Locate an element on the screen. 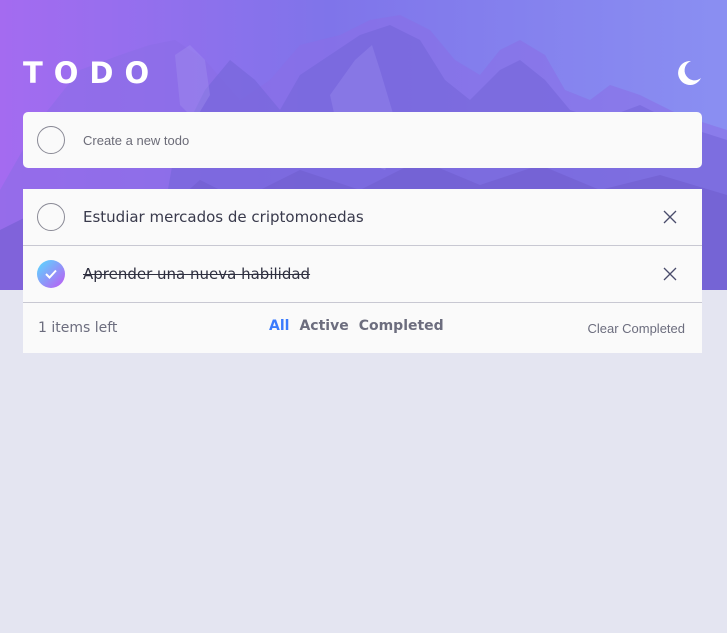 The width and height of the screenshot is (727, 633). filter-all: All is located at coordinates (279, 326).